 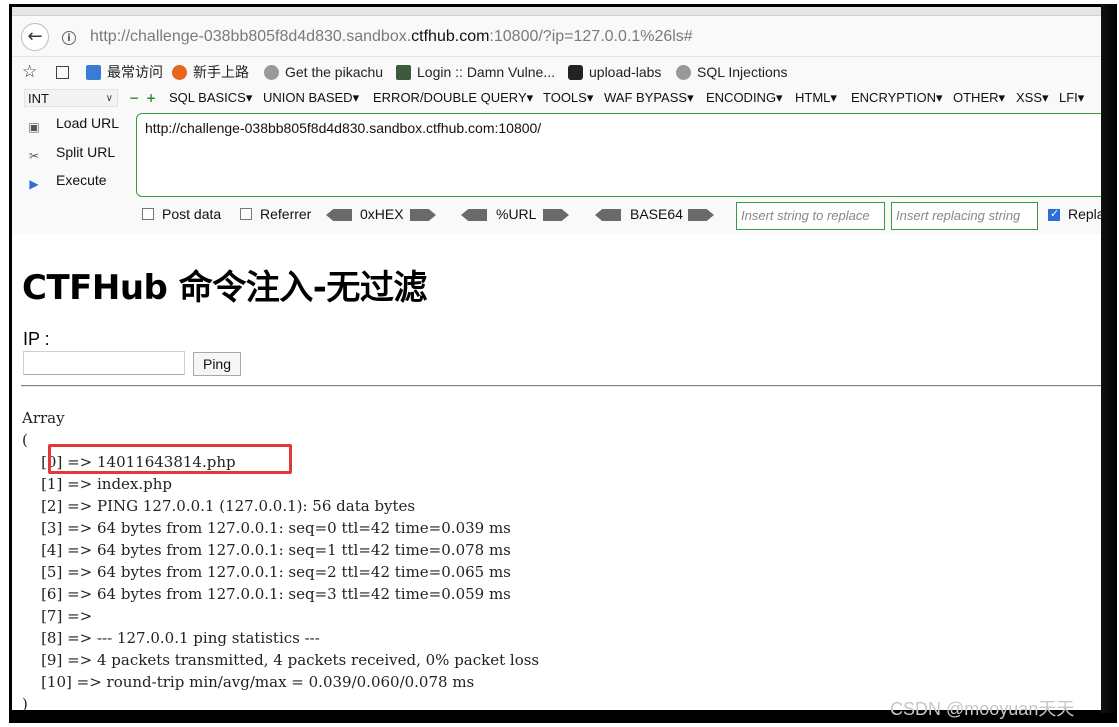 What do you see at coordinates (516, 214) in the screenshot?
I see `url-encode-label: %URL` at bounding box center [516, 214].